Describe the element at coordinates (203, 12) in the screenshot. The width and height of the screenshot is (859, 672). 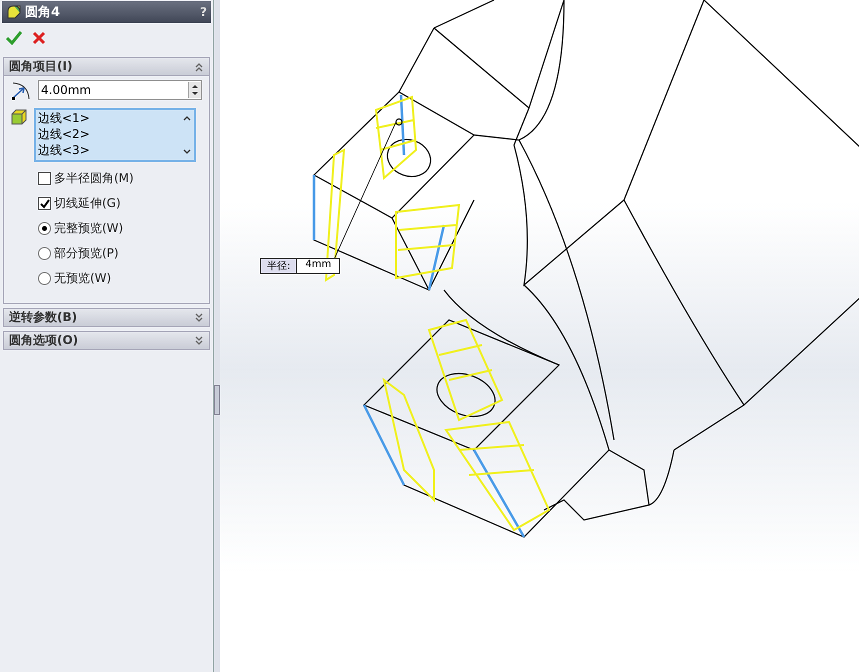
I see `help-button: ?` at that location.